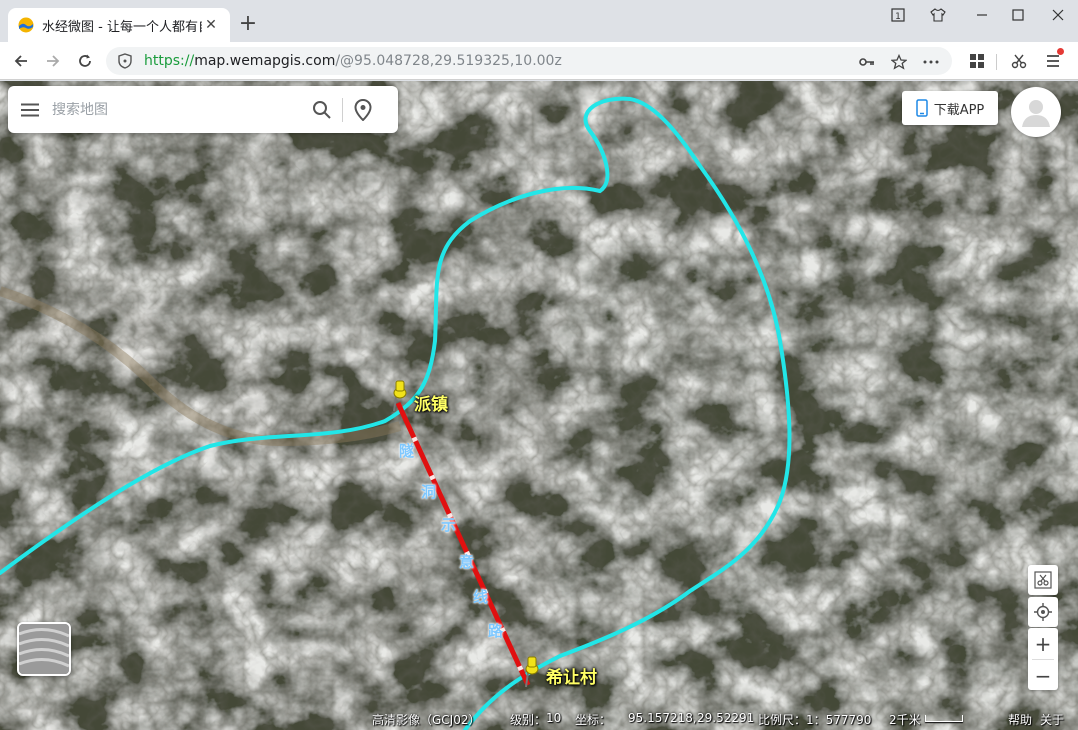 The width and height of the screenshot is (1078, 730). What do you see at coordinates (938, 15) in the screenshot?
I see `skin-icon` at bounding box center [938, 15].